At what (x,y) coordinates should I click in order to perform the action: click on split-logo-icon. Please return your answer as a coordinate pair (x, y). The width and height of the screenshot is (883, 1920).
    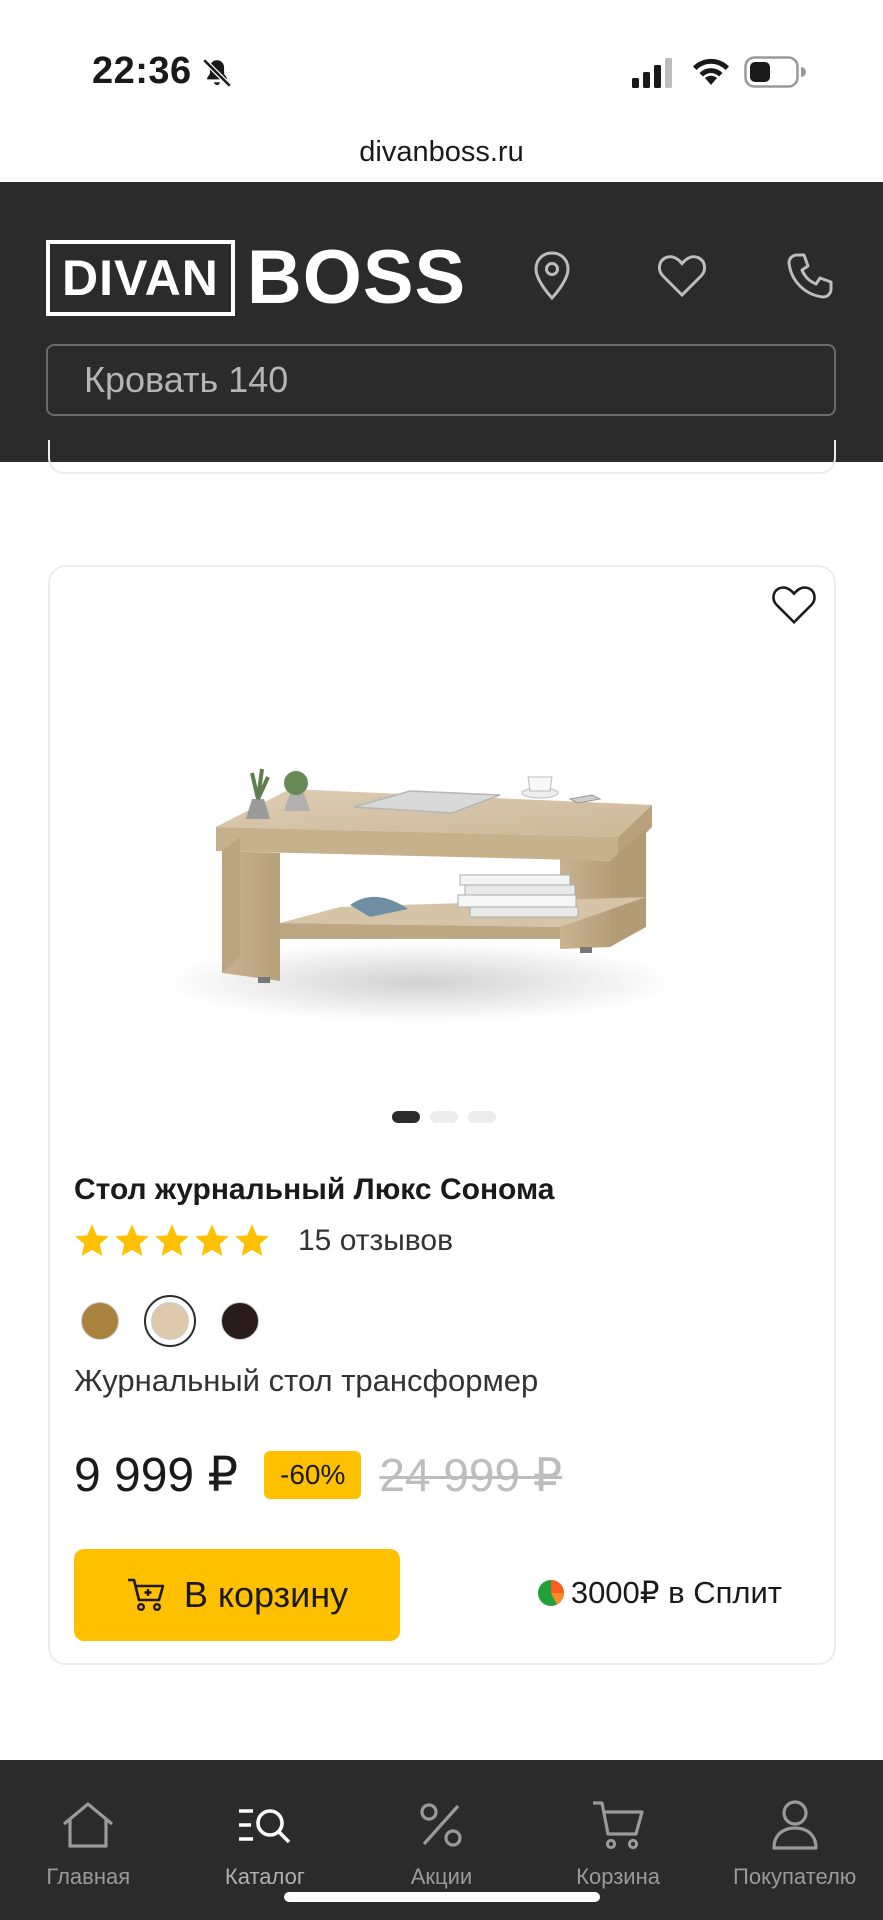
    Looking at the image, I should click on (550, 1593).